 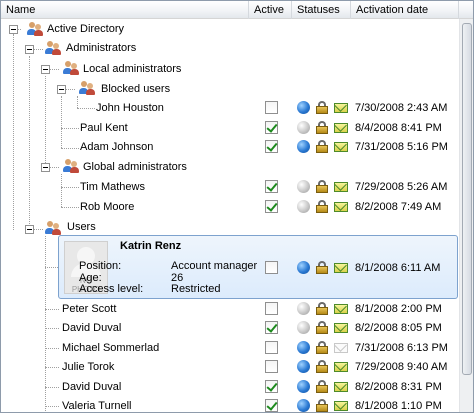 What do you see at coordinates (398, 268) in the screenshot?
I see `activation-date: 8/1/2008 6:11 AM` at bounding box center [398, 268].